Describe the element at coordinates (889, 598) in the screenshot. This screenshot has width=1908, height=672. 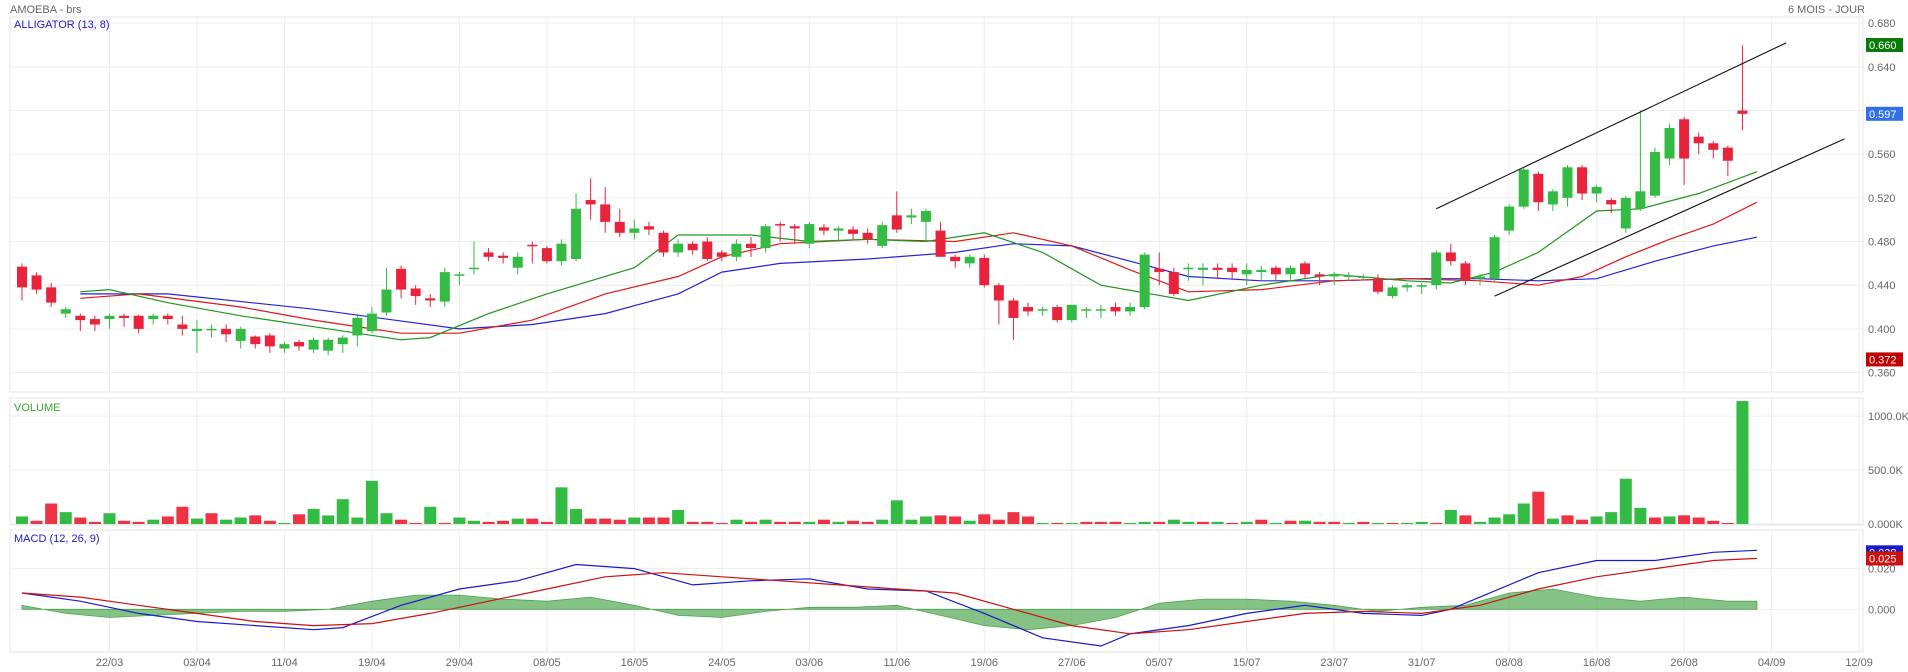
I see `macd-series` at that location.